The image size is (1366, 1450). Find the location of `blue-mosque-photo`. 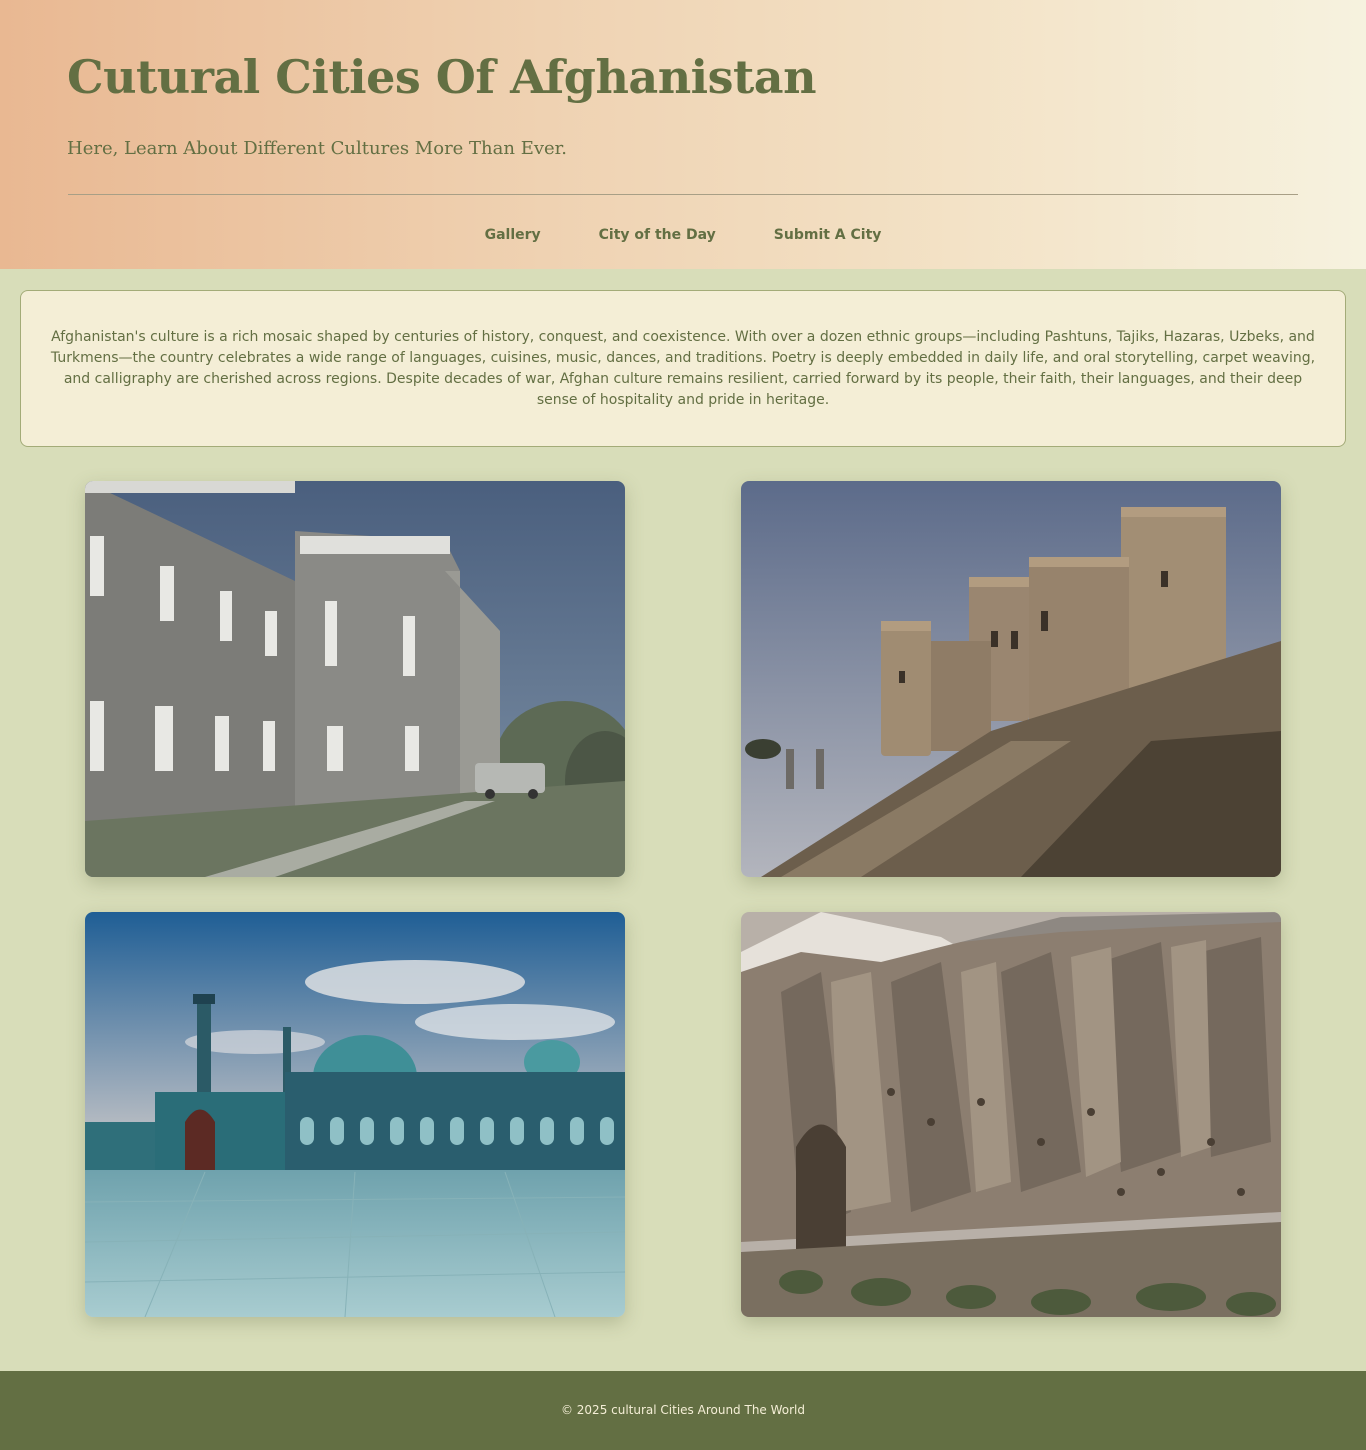

blue-mosque-photo is located at coordinates (355, 1114).